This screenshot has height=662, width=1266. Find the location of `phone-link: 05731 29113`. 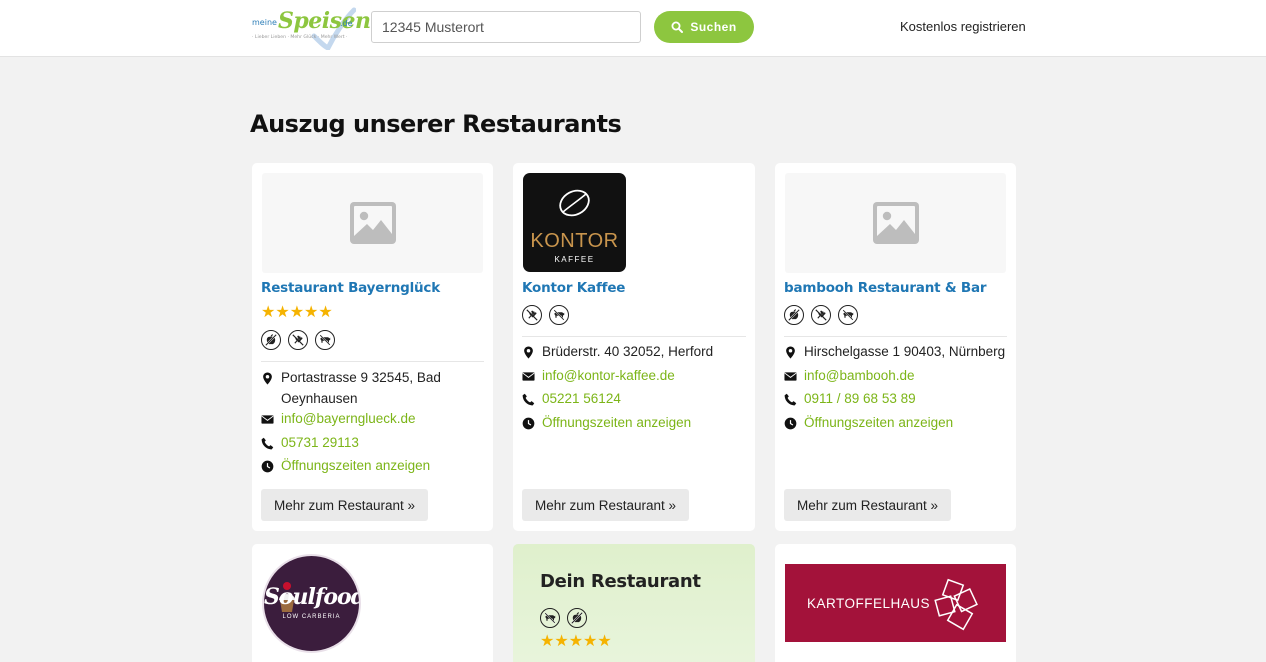

phone-link: 05731 29113 is located at coordinates (320, 443).